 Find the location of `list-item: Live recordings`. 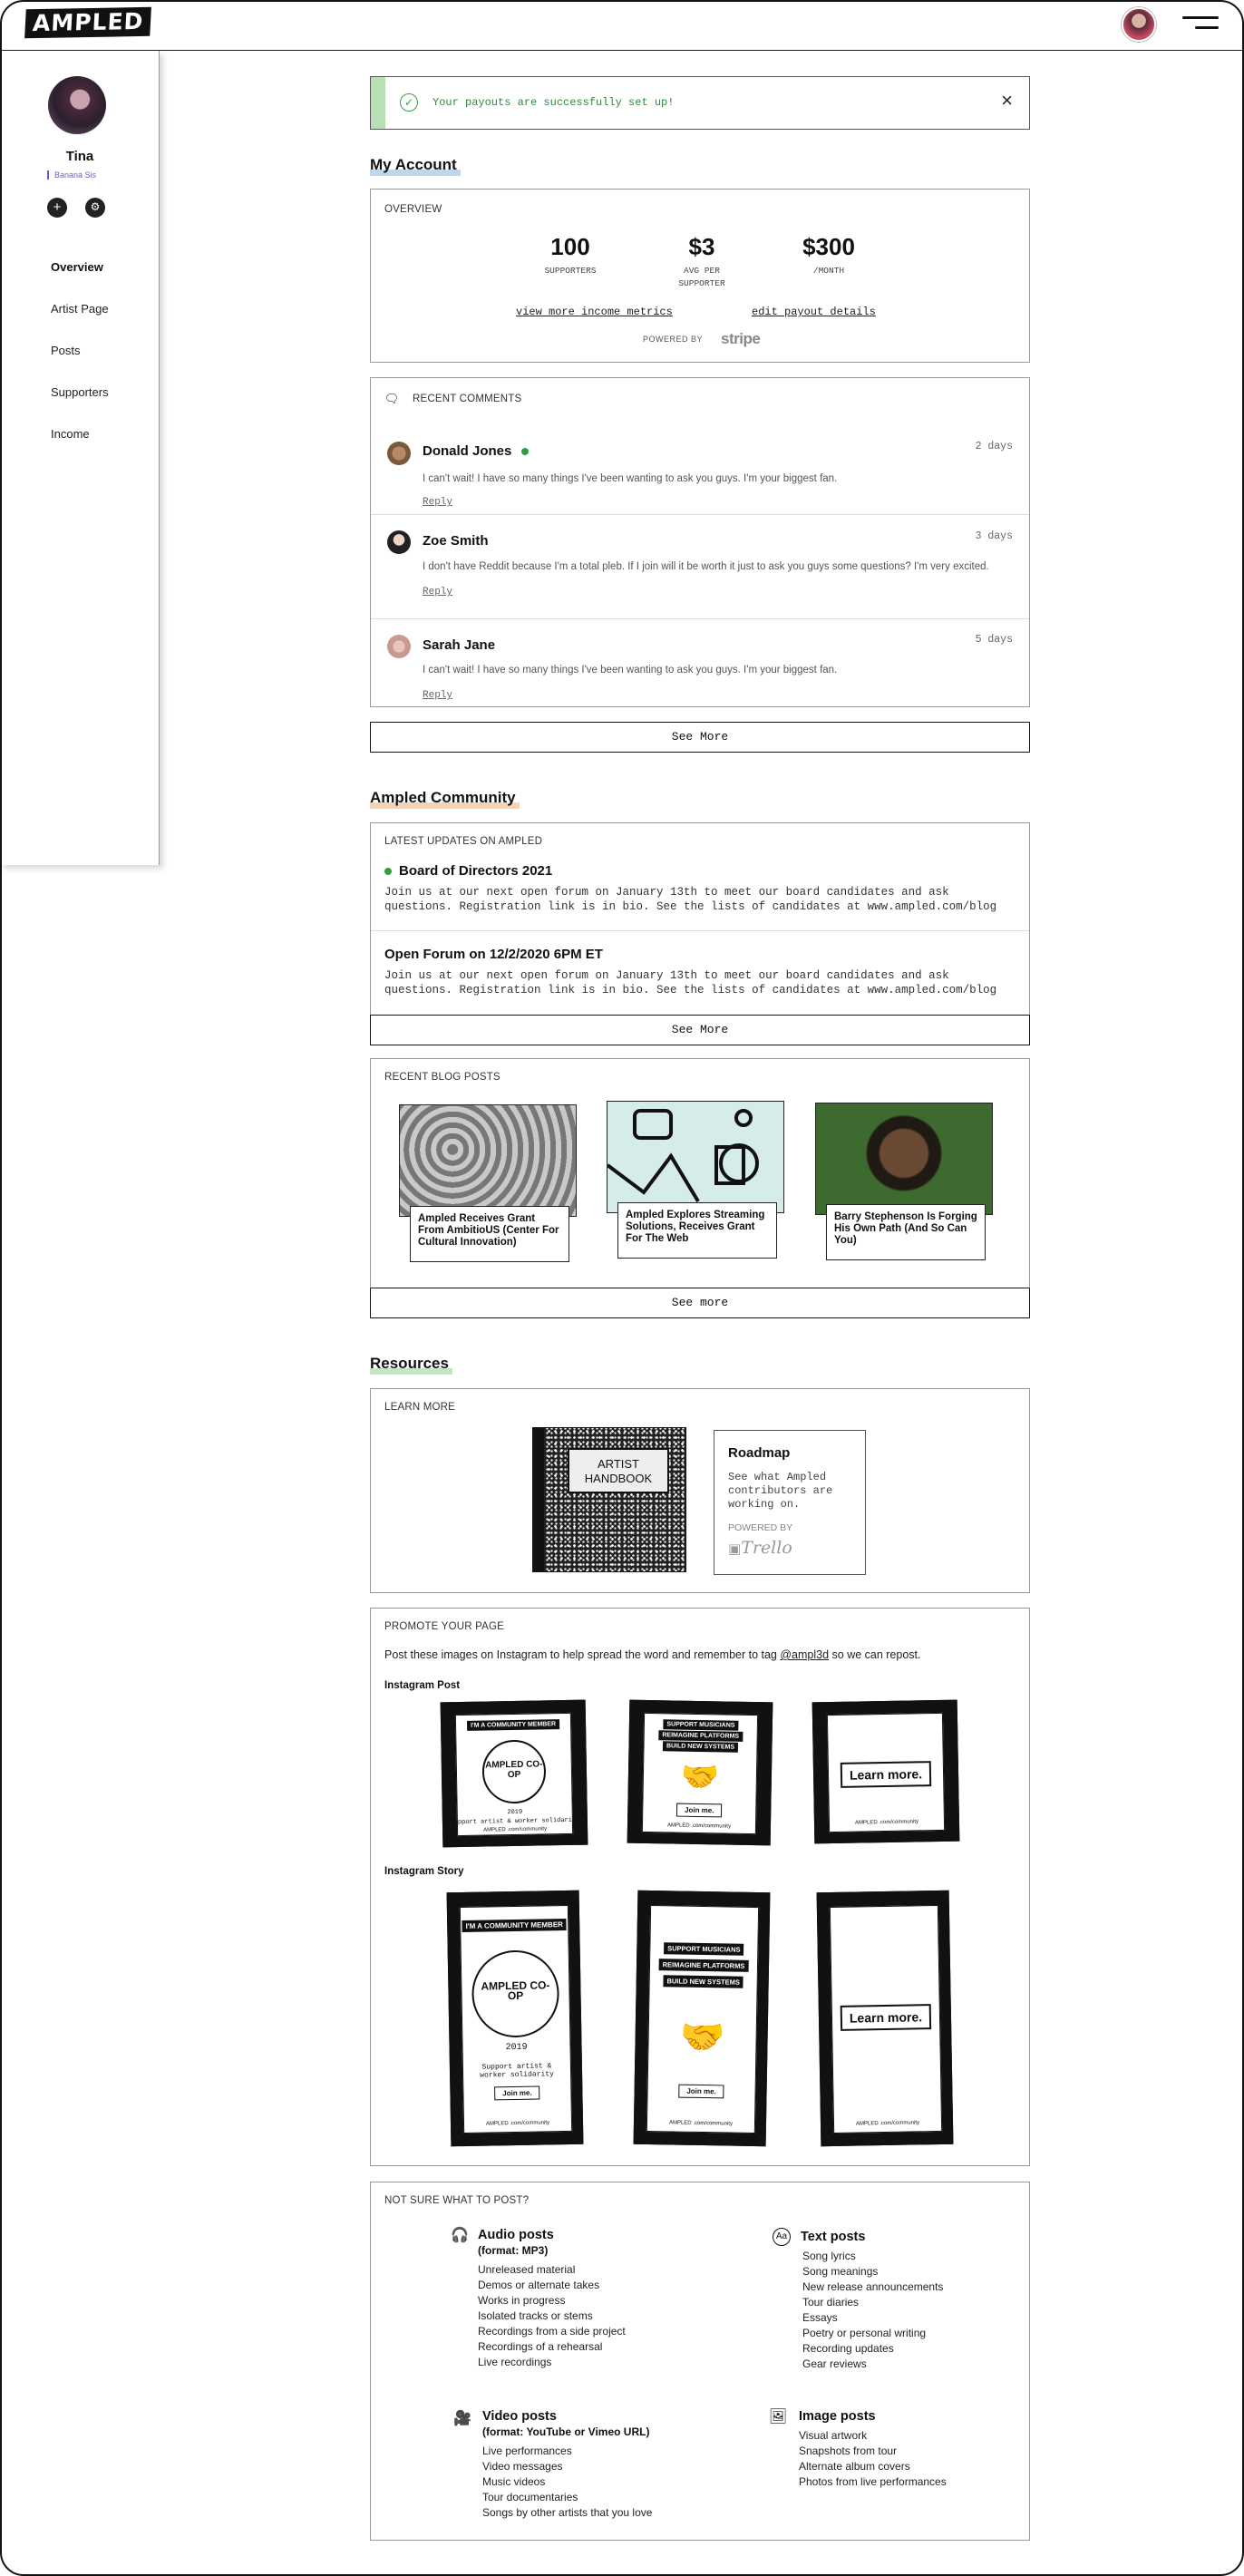

list-item: Live recordings is located at coordinates (515, 2362).